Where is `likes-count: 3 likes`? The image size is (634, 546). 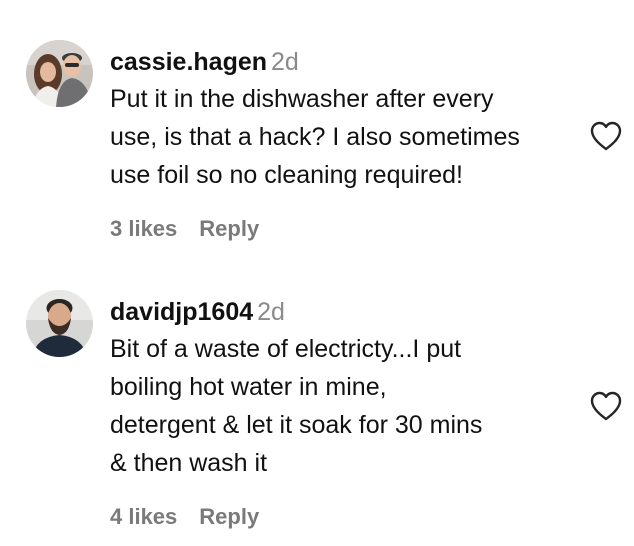 likes-count: 3 likes is located at coordinates (143, 228).